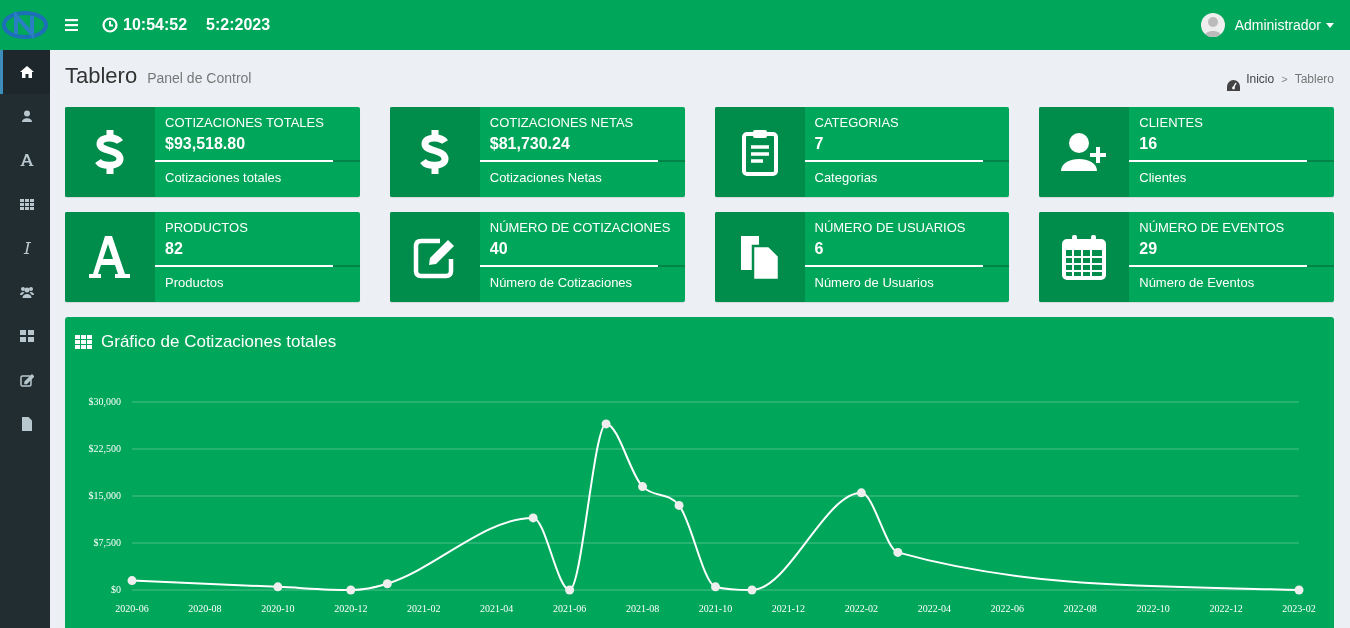  I want to click on user-icon, so click(26, 116).